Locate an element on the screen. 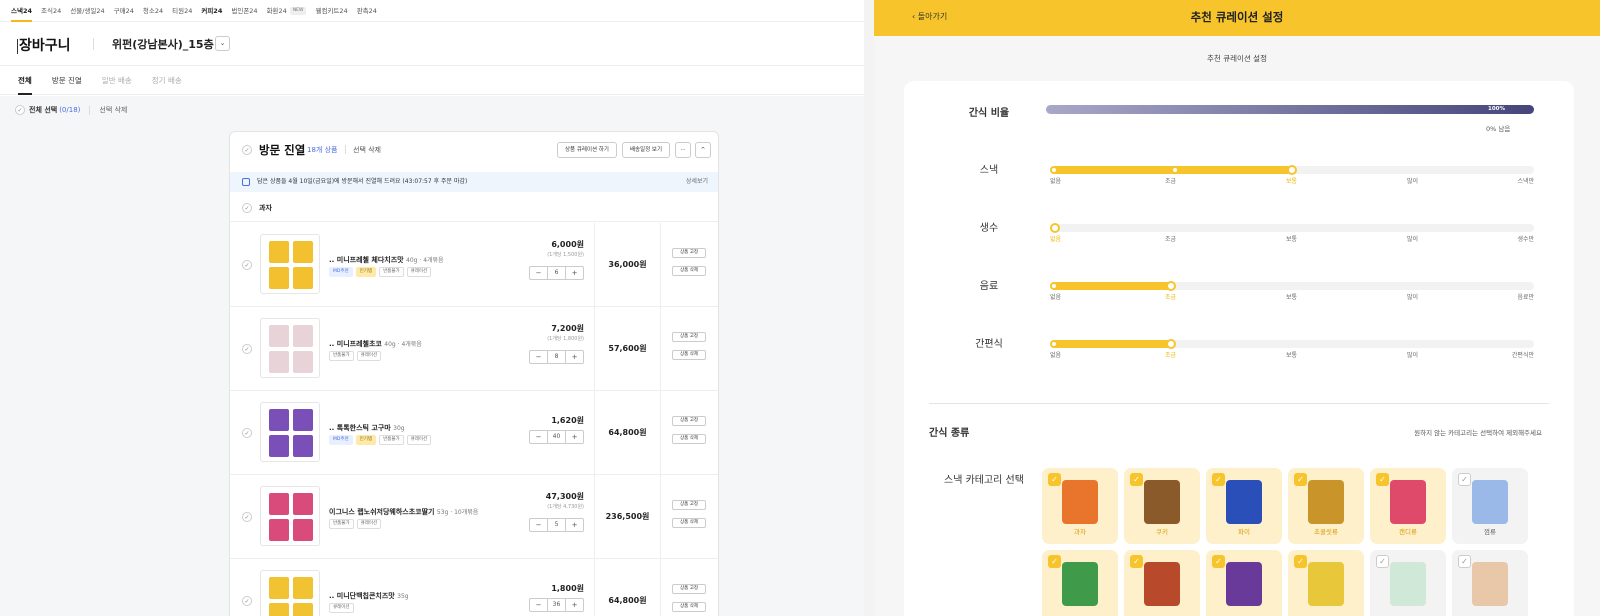  cart-title-text: 장바구니 is located at coordinates (45, 46).